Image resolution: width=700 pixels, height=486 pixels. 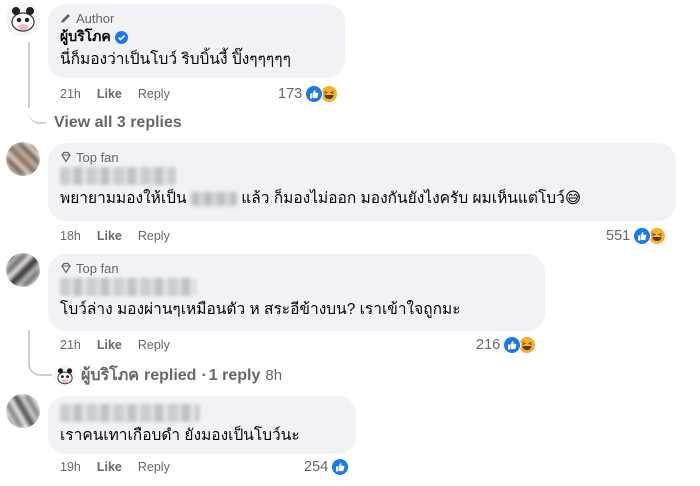 I want to click on comment-text: นี่ก็มองว่าเป็นโบว์ ริบบิ้นงี้ ปิ๊งๆๆๆๆๆ, so click(x=175, y=59).